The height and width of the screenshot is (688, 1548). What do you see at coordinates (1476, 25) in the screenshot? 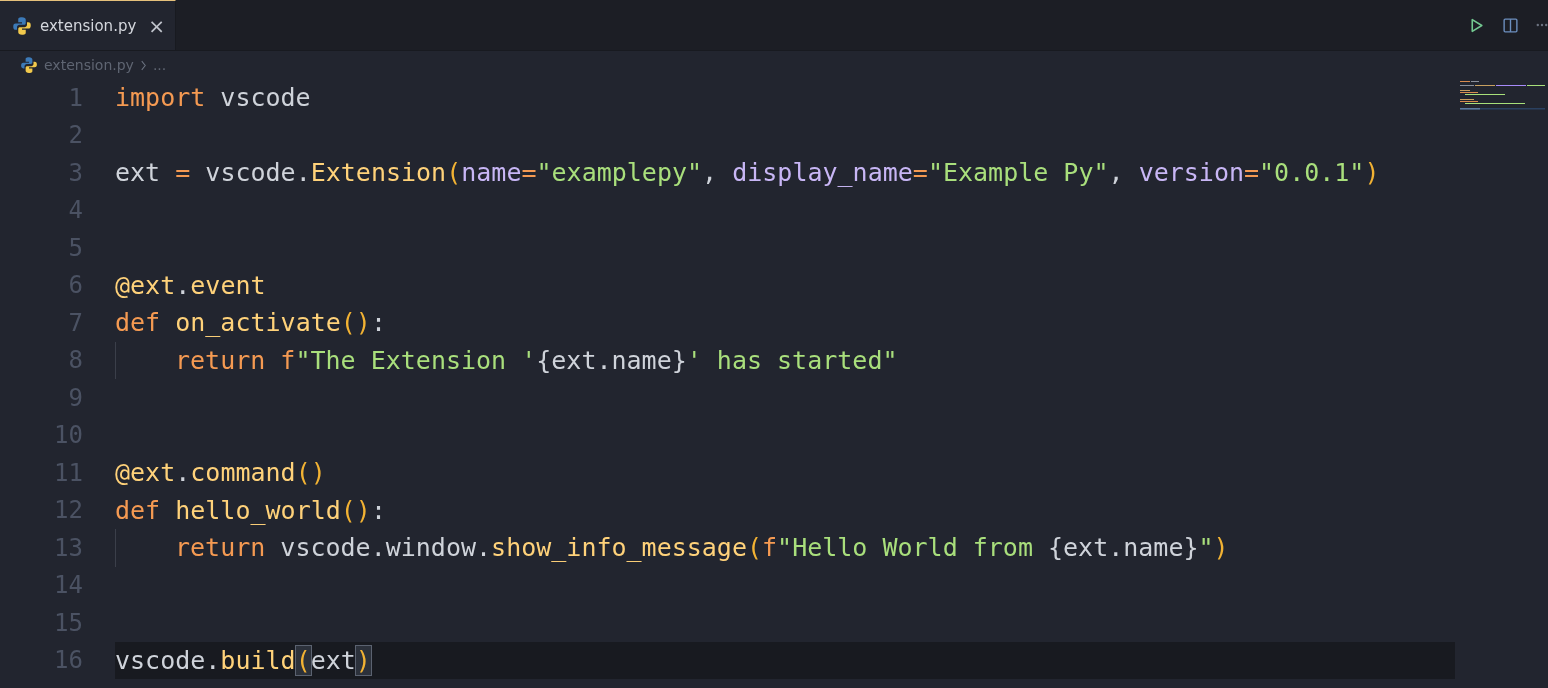
I see `run-icon` at bounding box center [1476, 25].